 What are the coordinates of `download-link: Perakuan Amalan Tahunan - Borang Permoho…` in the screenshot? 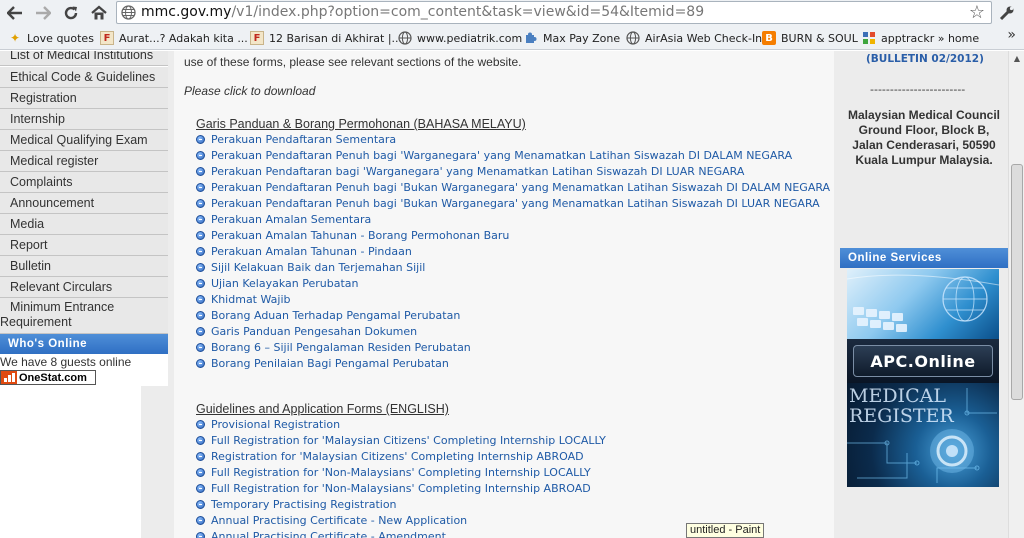 It's located at (352, 235).